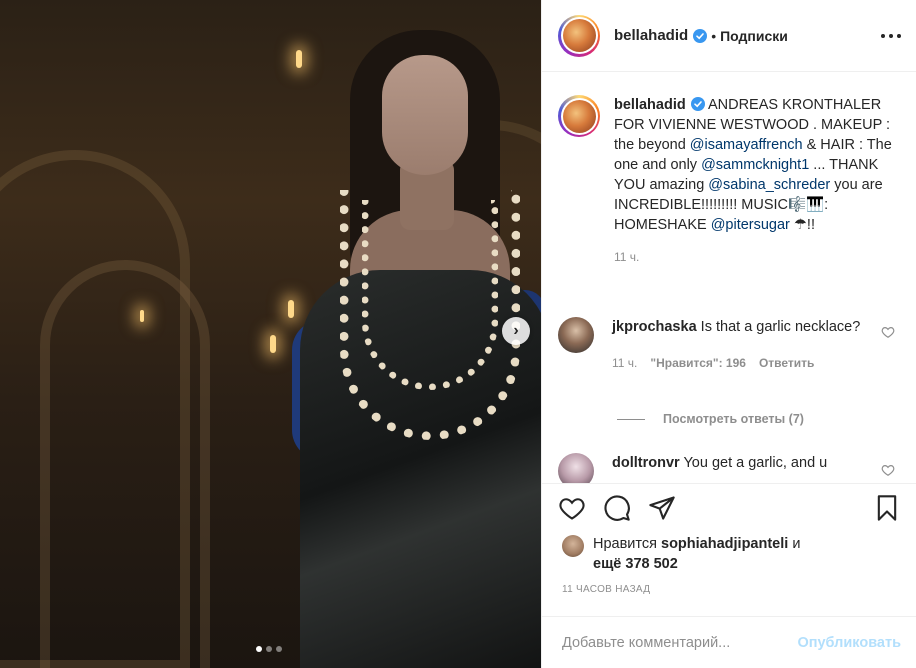 This screenshot has height=668, width=916. Describe the element at coordinates (891, 36) in the screenshot. I see `more-options-icon` at that location.